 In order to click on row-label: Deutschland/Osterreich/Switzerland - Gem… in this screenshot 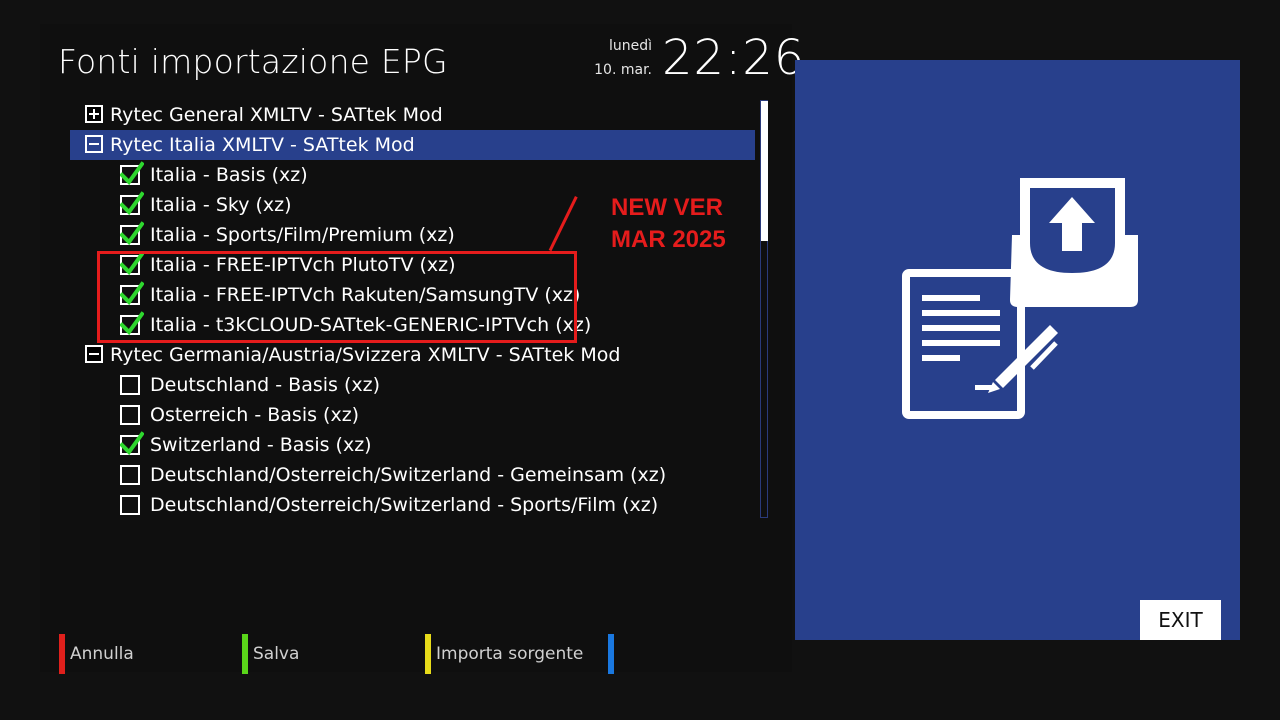, I will do `click(408, 475)`.